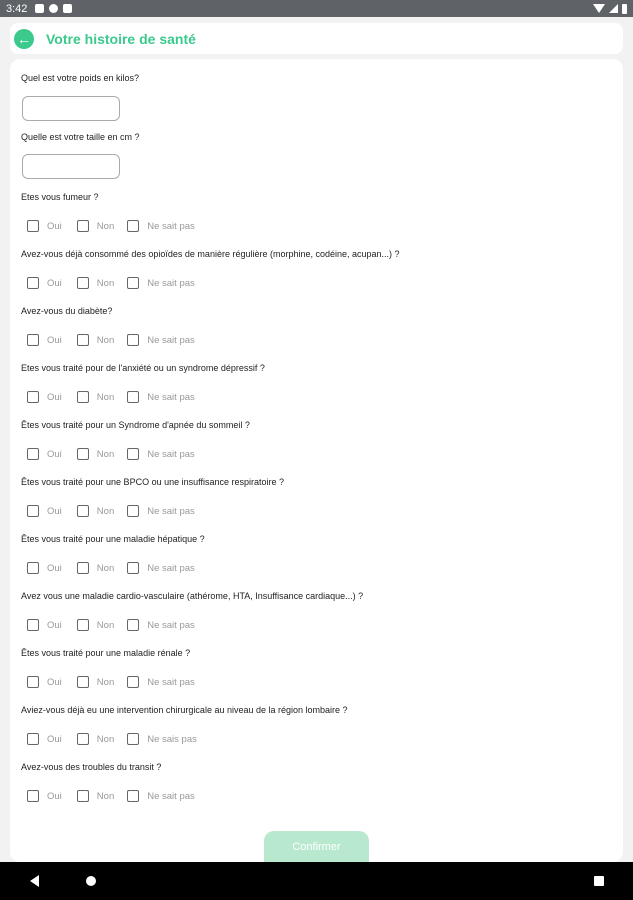 This screenshot has width=633, height=900. I want to click on confirm-button: Confirmer, so click(316, 847).